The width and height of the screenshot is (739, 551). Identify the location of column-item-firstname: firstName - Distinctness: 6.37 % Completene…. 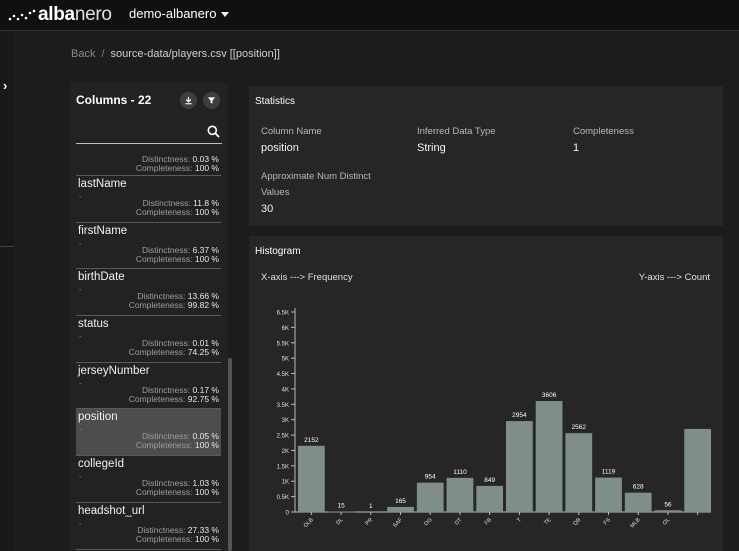
(148, 246).